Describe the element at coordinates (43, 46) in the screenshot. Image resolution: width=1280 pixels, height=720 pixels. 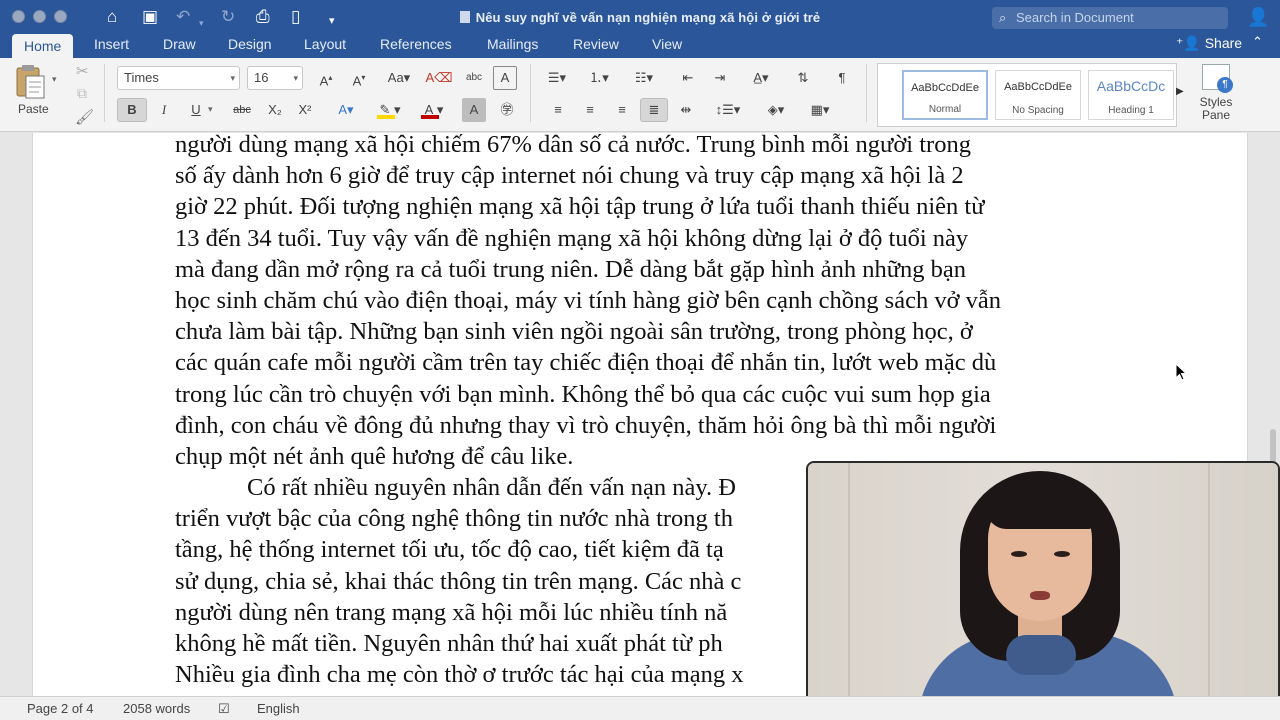
I see `tab-home: Home` at that location.